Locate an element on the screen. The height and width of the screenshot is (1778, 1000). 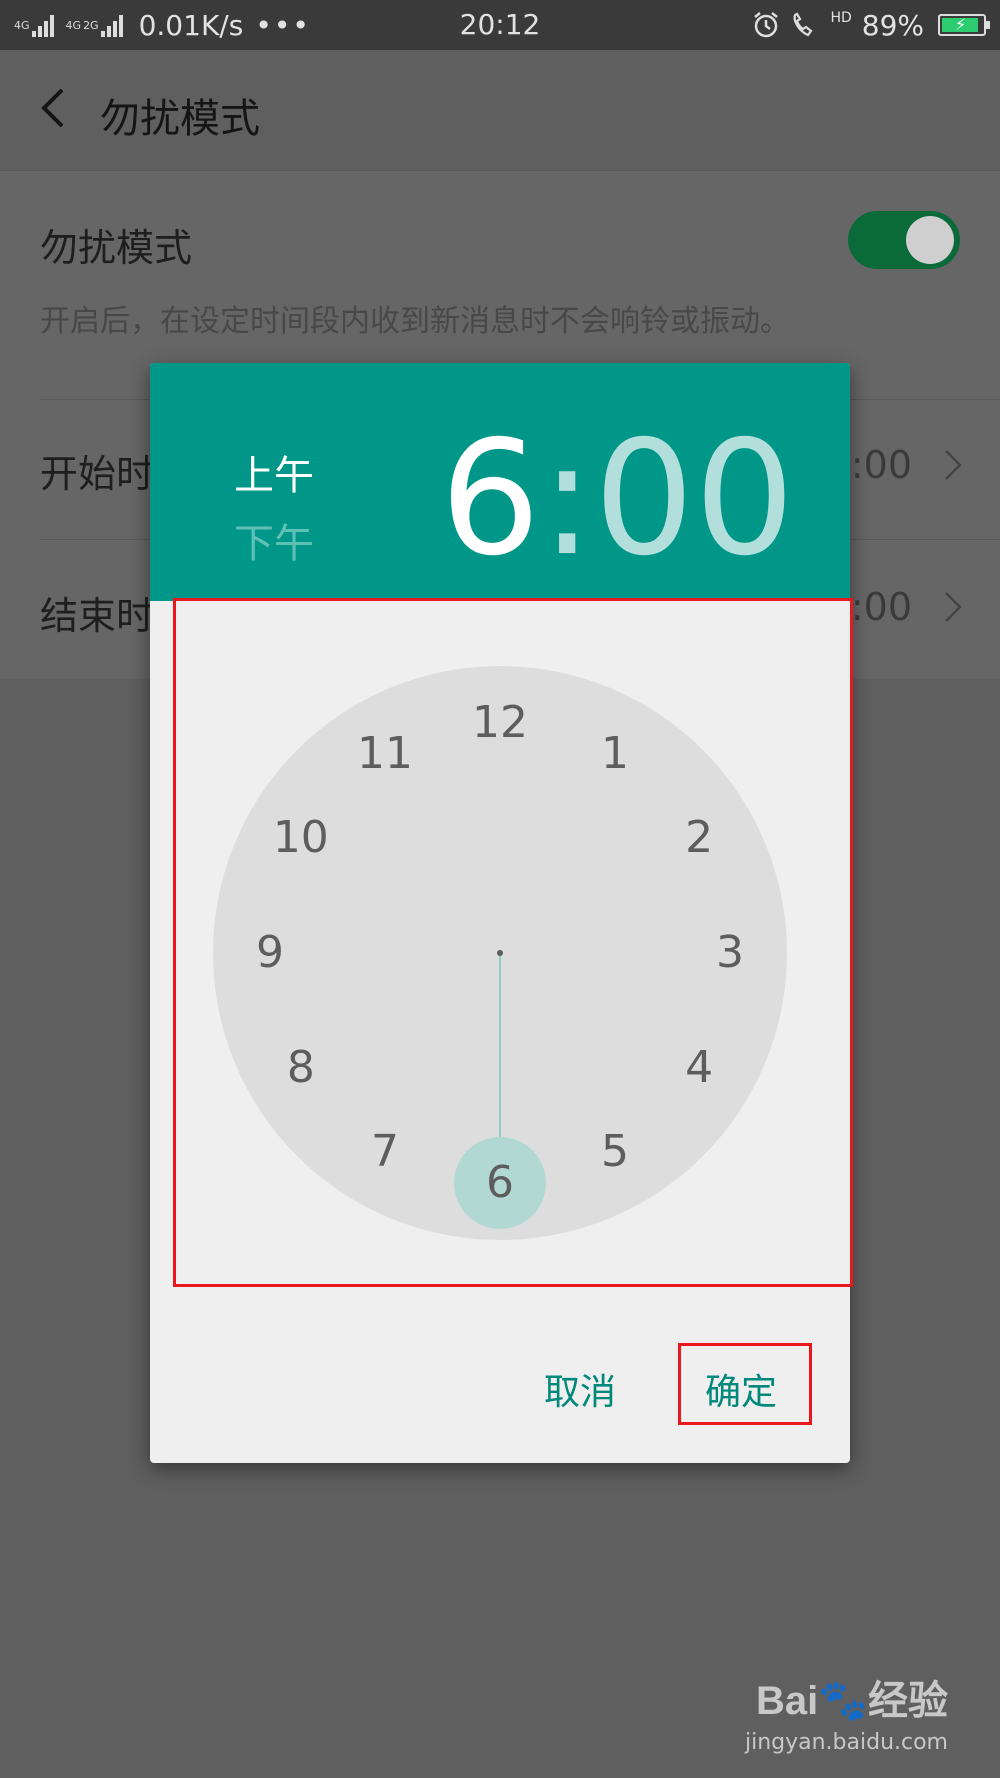
battery-percent: 89% is located at coordinates (892, 25).